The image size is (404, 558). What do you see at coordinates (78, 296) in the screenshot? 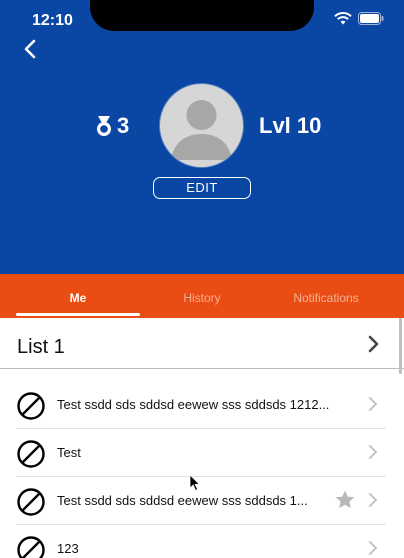
I see `tab-me: Me` at bounding box center [78, 296].